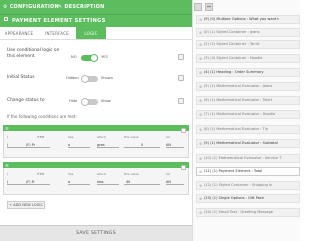 This screenshot has height=241, width=320. Describe the element at coordinates (209, 7) in the screenshot. I see `collapse-icon: ⇔` at that location.